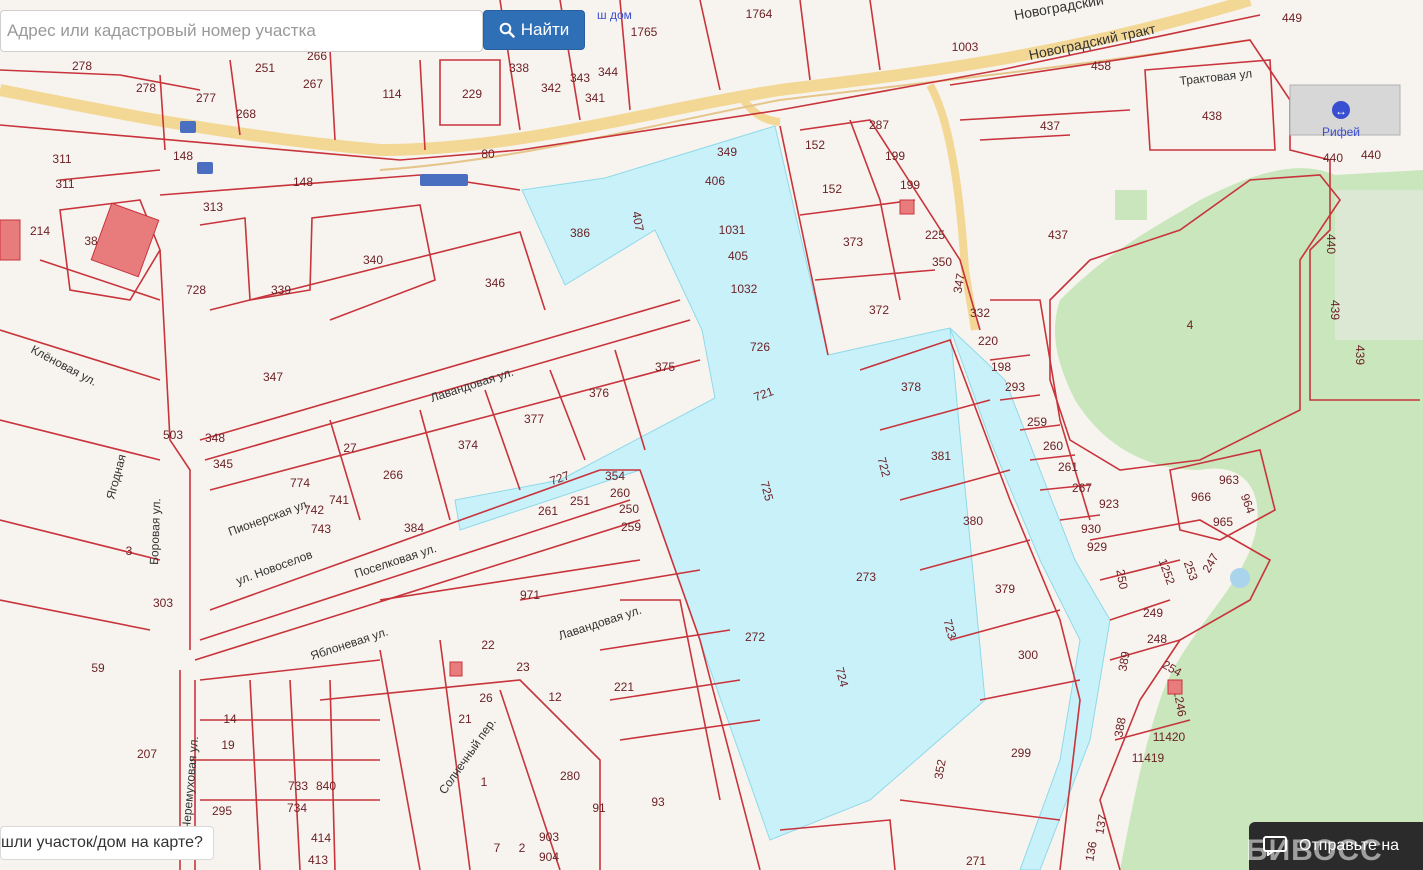  What do you see at coordinates (988, 341) in the screenshot?
I see `svg-text: 220` at bounding box center [988, 341].